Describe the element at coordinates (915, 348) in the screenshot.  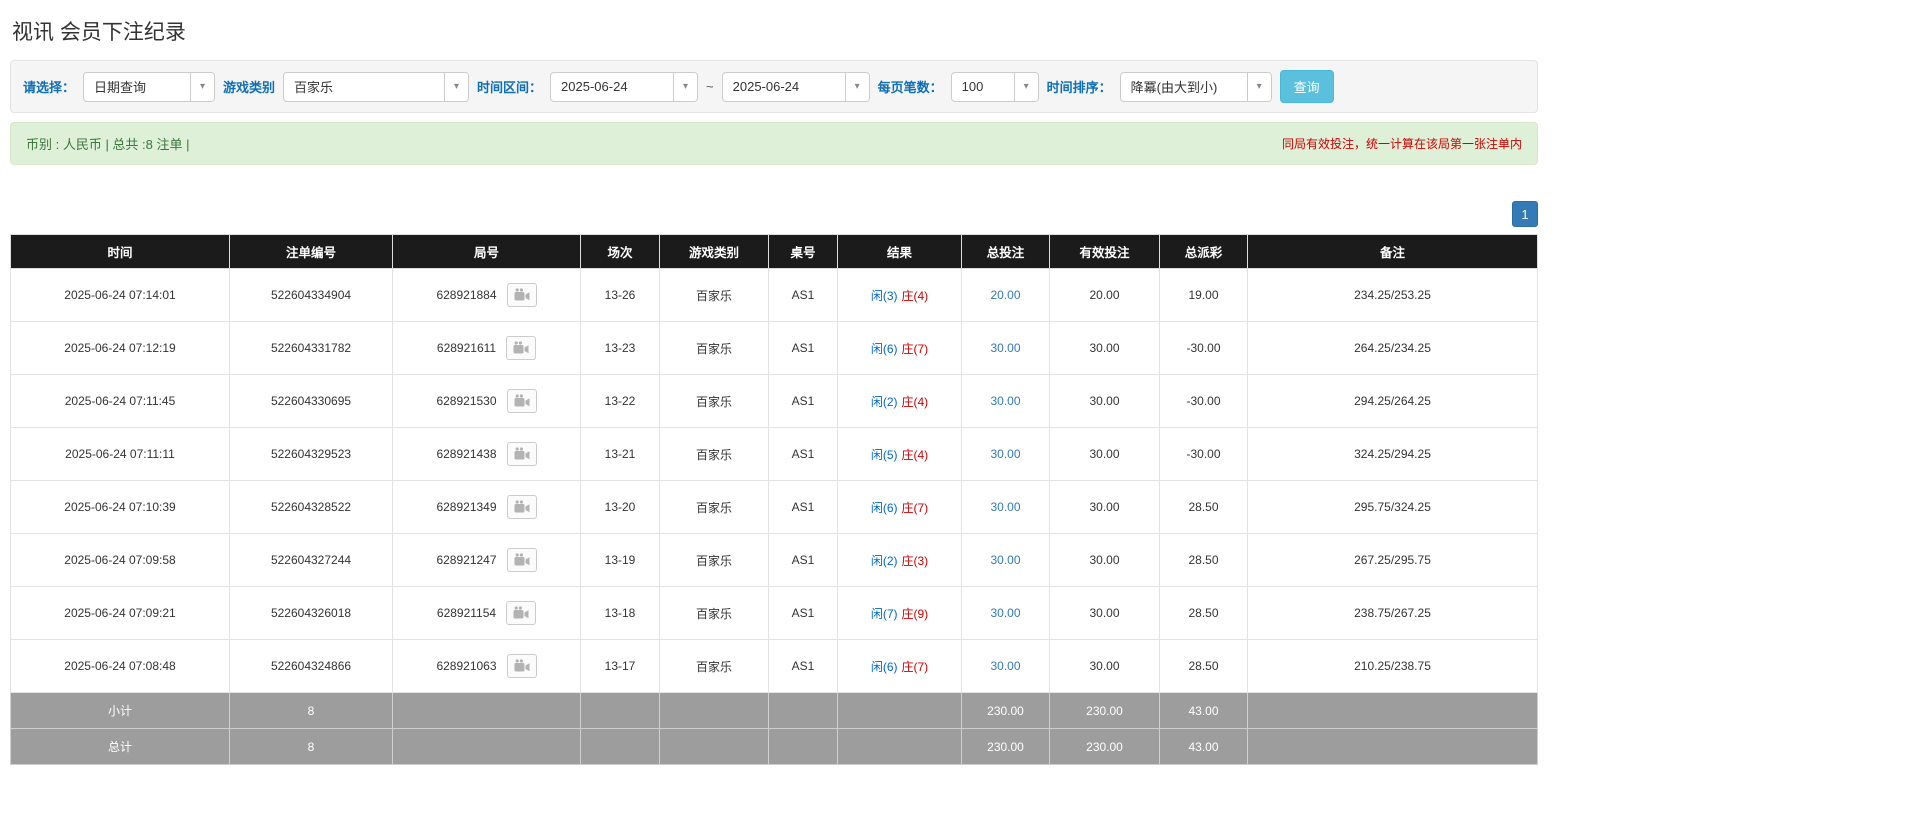
I see `banker-result: 庄(7)` at that location.